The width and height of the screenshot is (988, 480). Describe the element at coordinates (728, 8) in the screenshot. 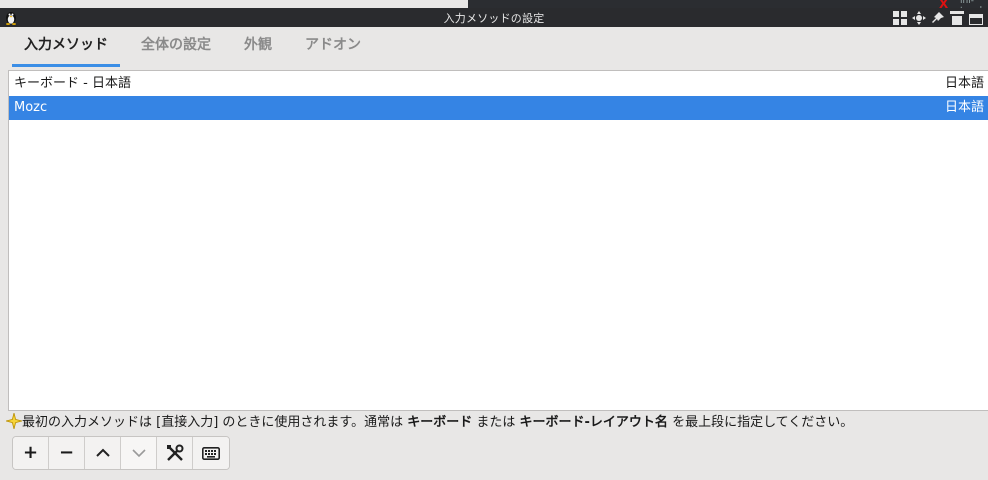

I see `background-window: X ini-tsugh.rom` at that location.